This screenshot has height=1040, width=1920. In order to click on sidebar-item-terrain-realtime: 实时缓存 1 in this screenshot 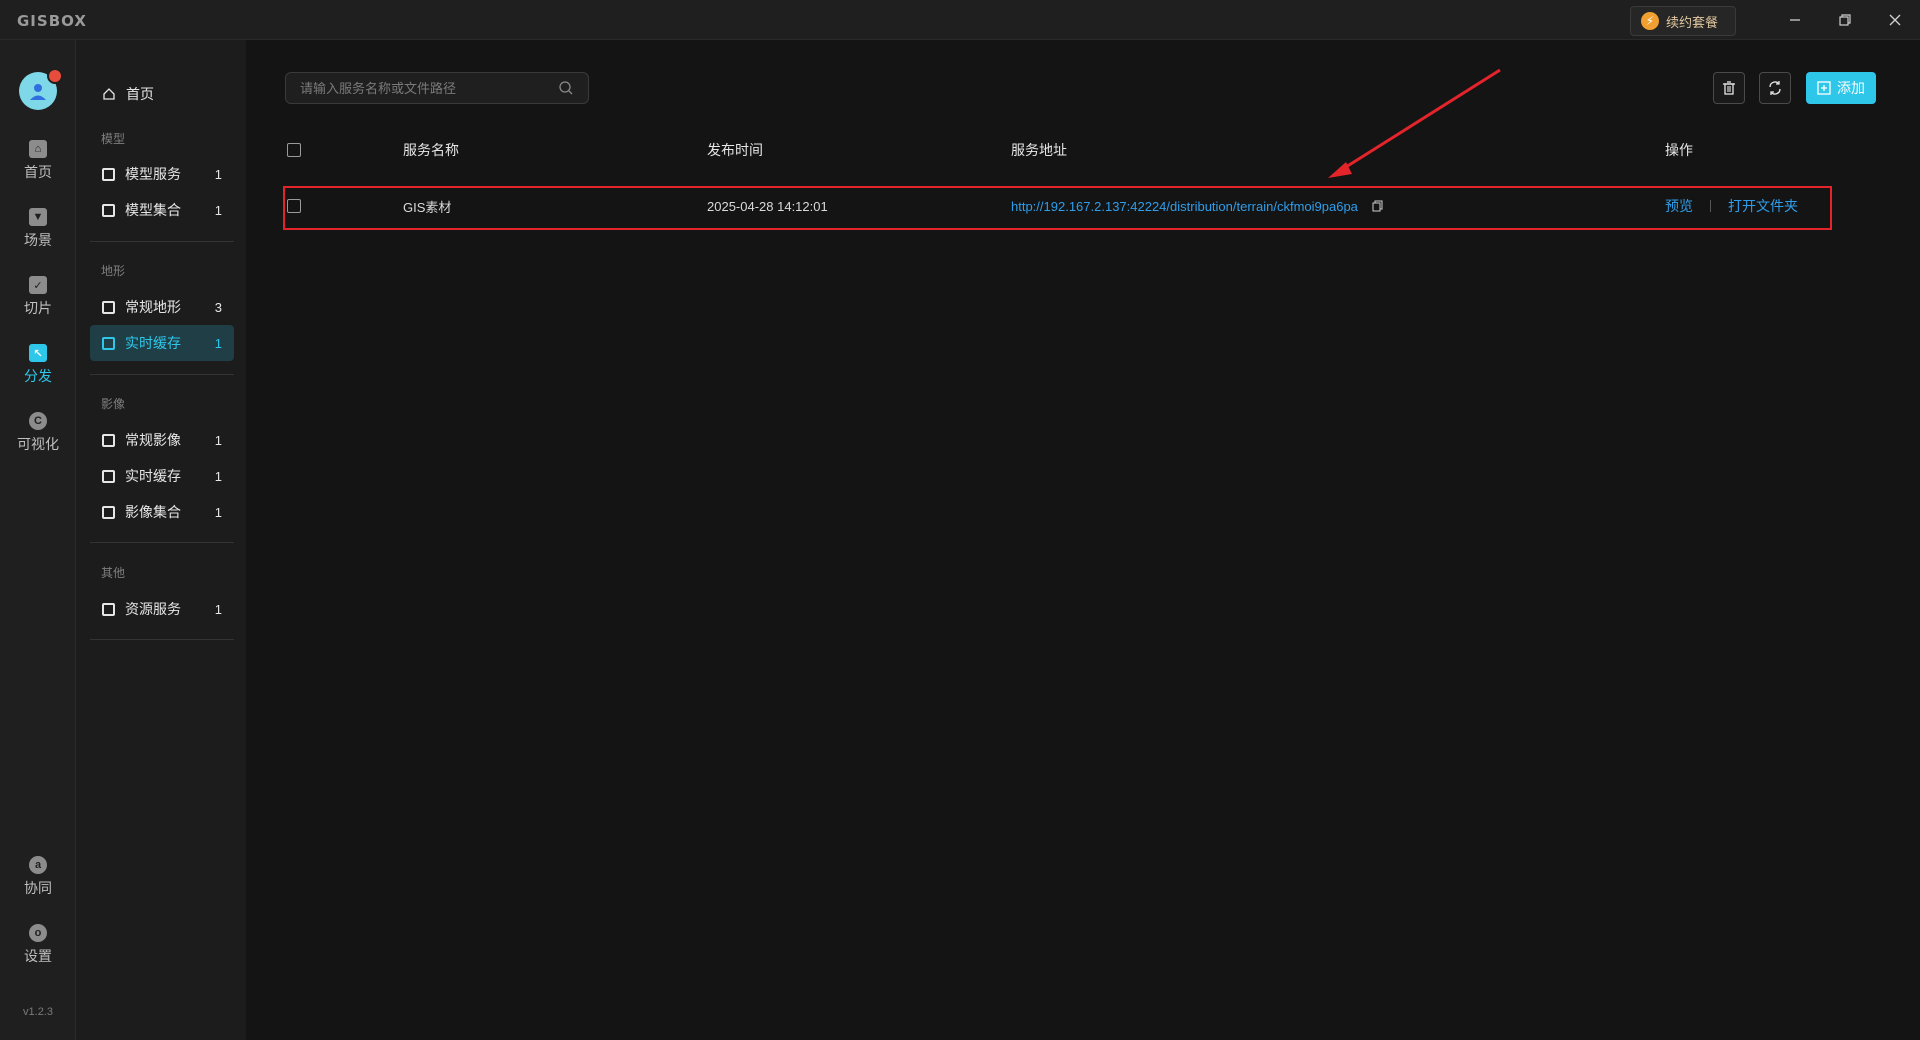, I will do `click(162, 343)`.